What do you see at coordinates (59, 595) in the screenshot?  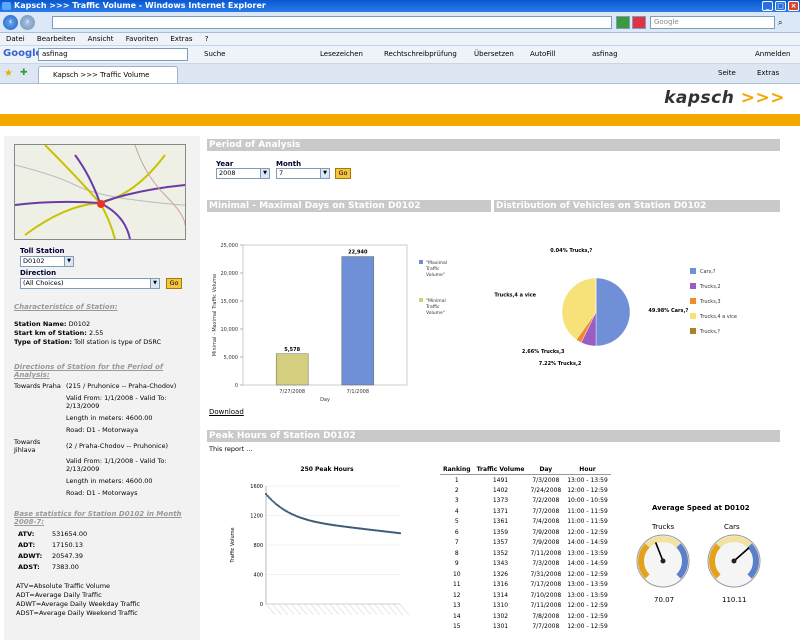 I see `legend-adt: ADT=Average Daily Traffic` at bounding box center [59, 595].